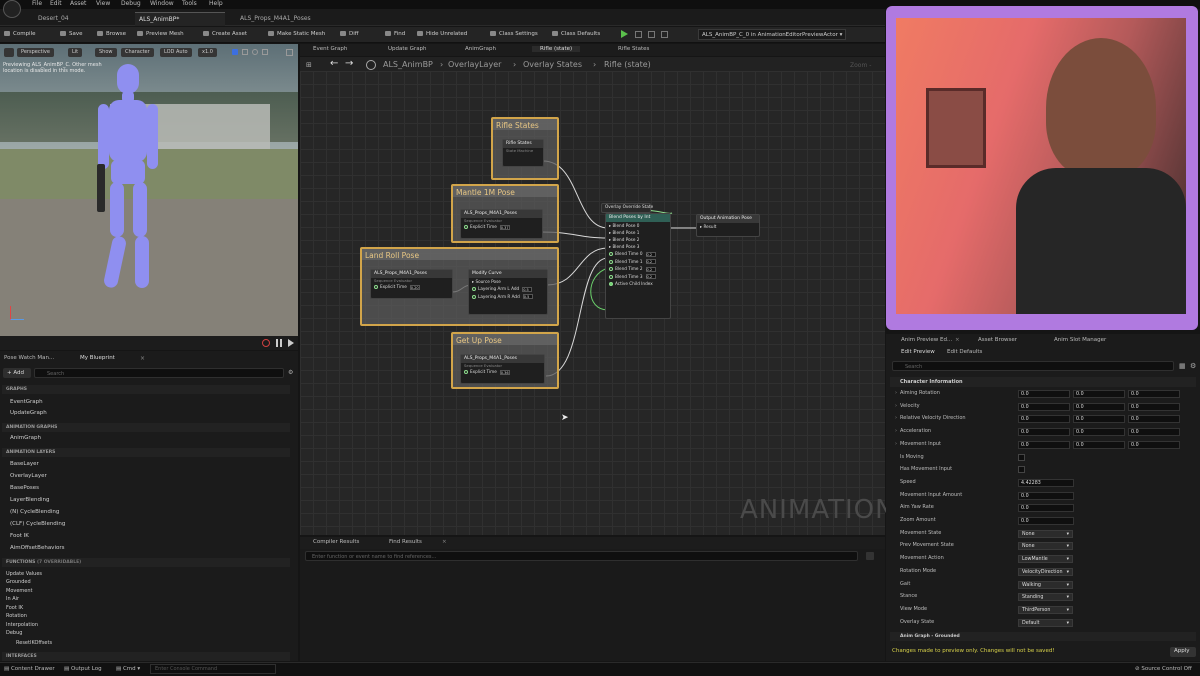 The width and height of the screenshot is (1200, 676). I want to click on node-overlay-override-state: Overlay Override State, so click(627, 208).